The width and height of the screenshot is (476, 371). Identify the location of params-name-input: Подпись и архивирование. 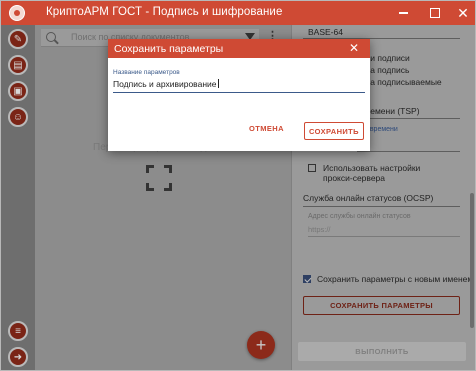
(239, 86).